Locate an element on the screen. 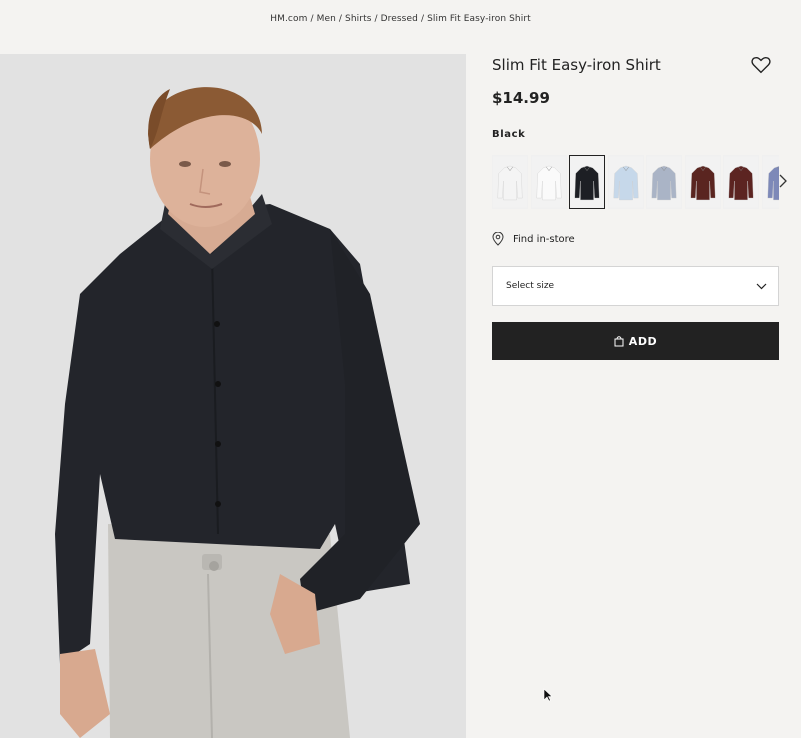  color-swatch-list is located at coordinates (635, 182).